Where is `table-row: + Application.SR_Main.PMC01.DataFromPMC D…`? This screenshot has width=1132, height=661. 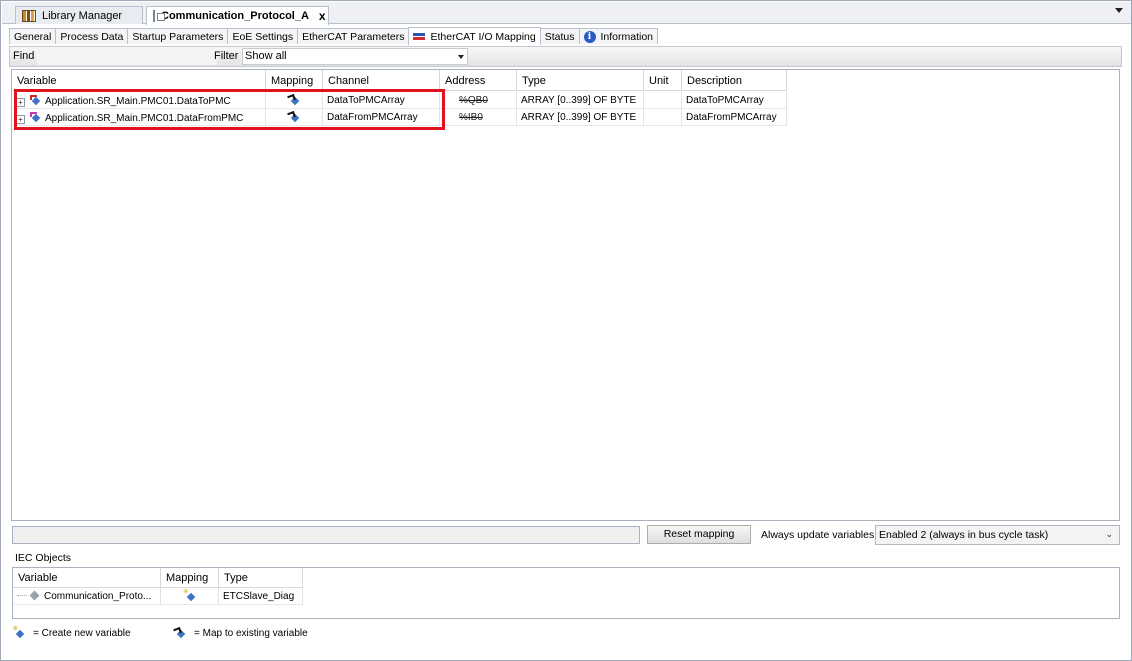 table-row: + Application.SR_Main.PMC01.DataFromPMC D… is located at coordinates (399, 117).